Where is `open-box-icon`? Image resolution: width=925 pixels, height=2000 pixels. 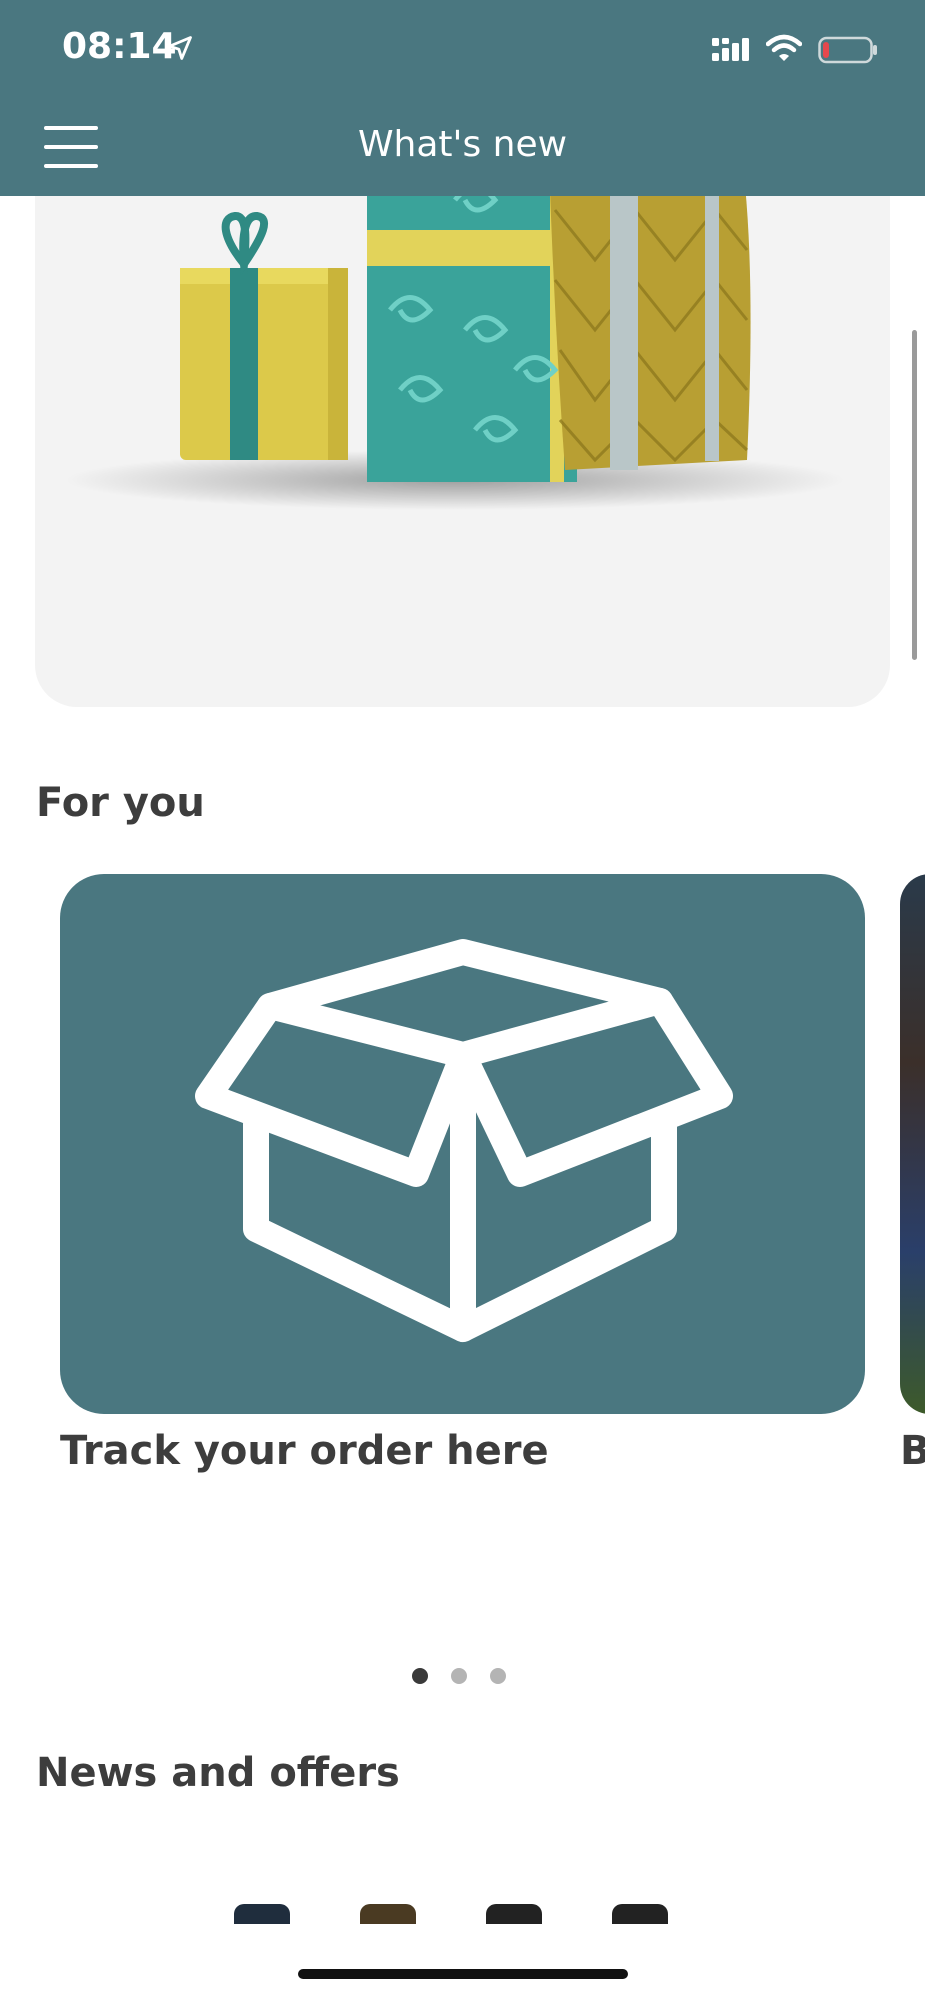 open-box-icon is located at coordinates (464, 1140).